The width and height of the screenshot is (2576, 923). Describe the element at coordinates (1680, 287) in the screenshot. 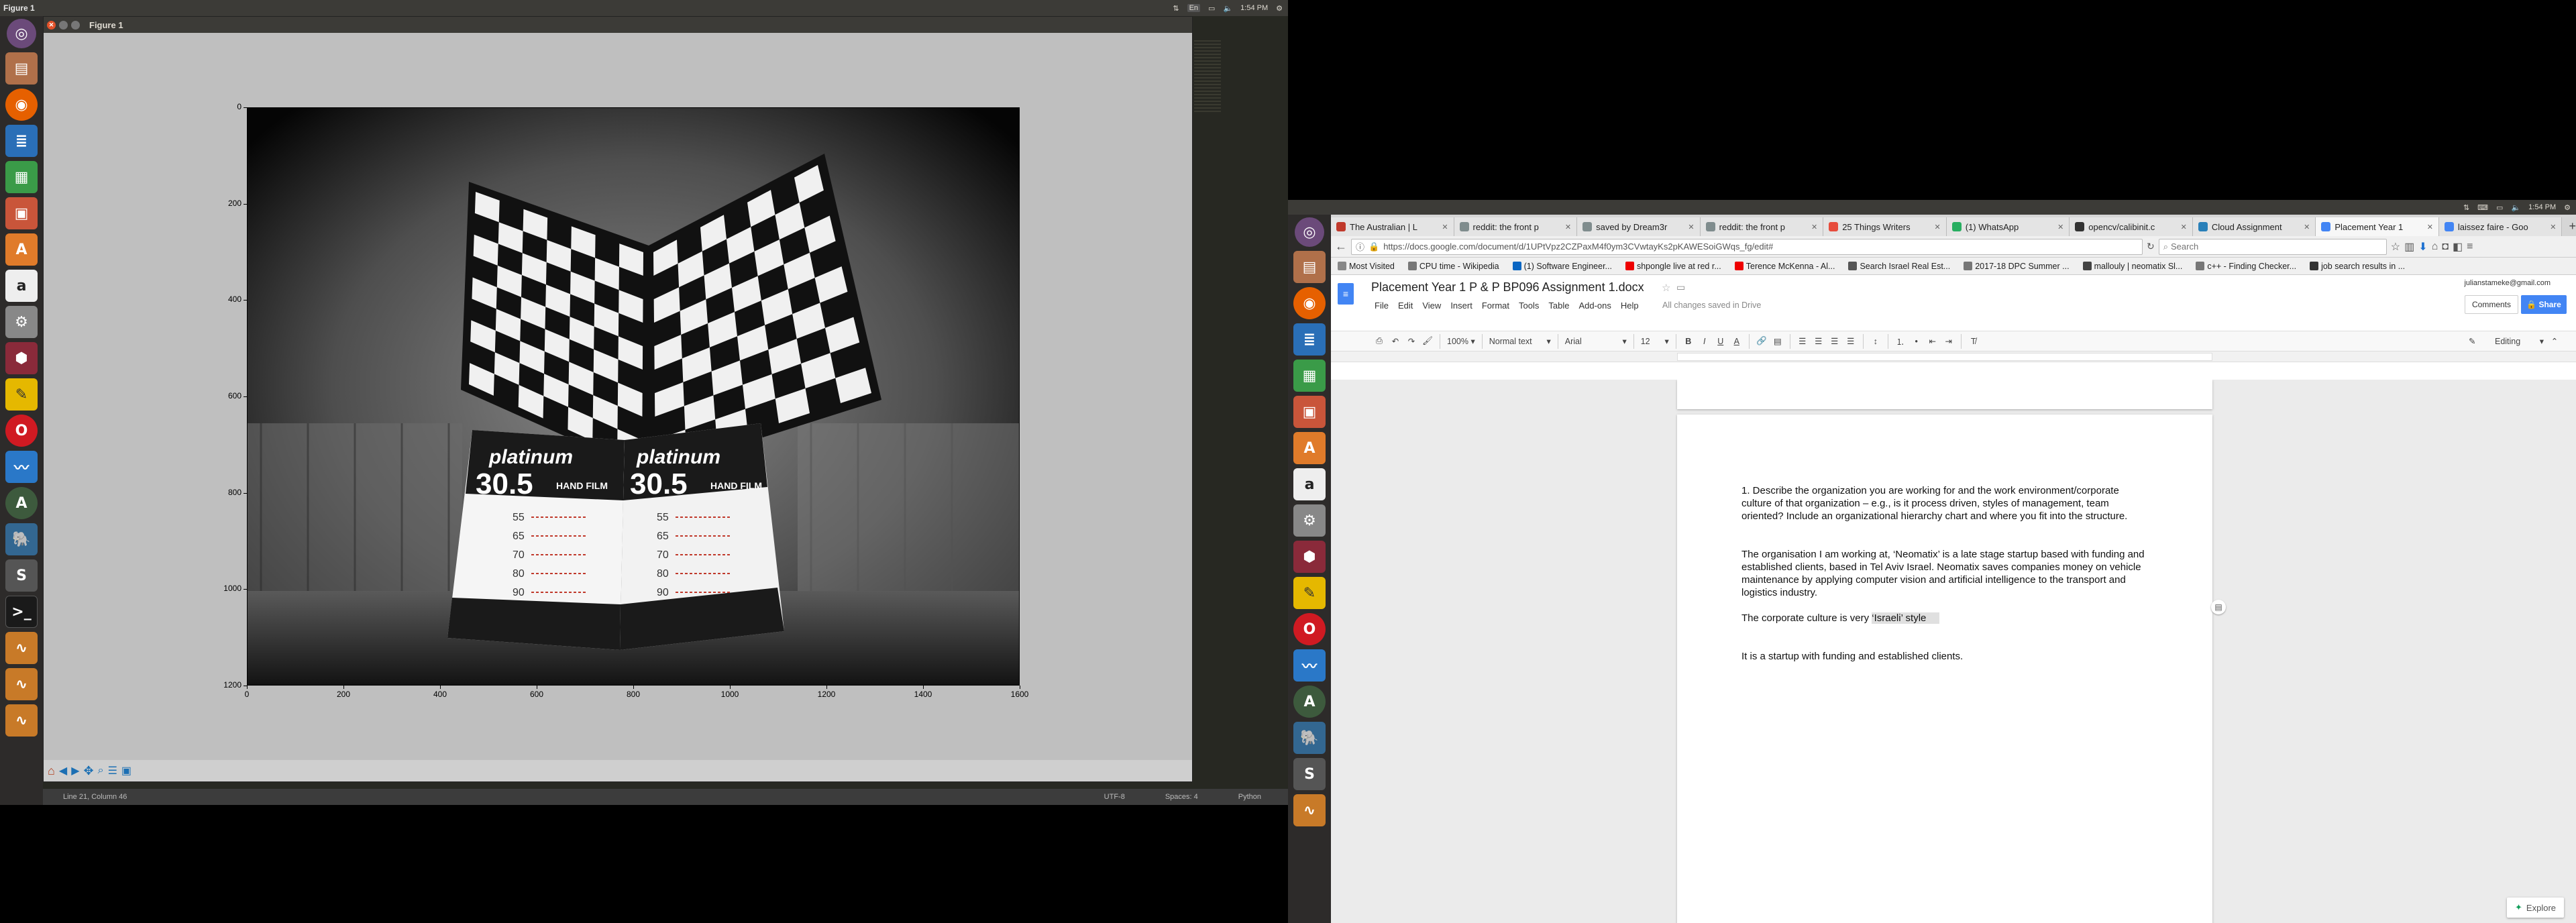

I see `folder-icon: ▭` at that location.